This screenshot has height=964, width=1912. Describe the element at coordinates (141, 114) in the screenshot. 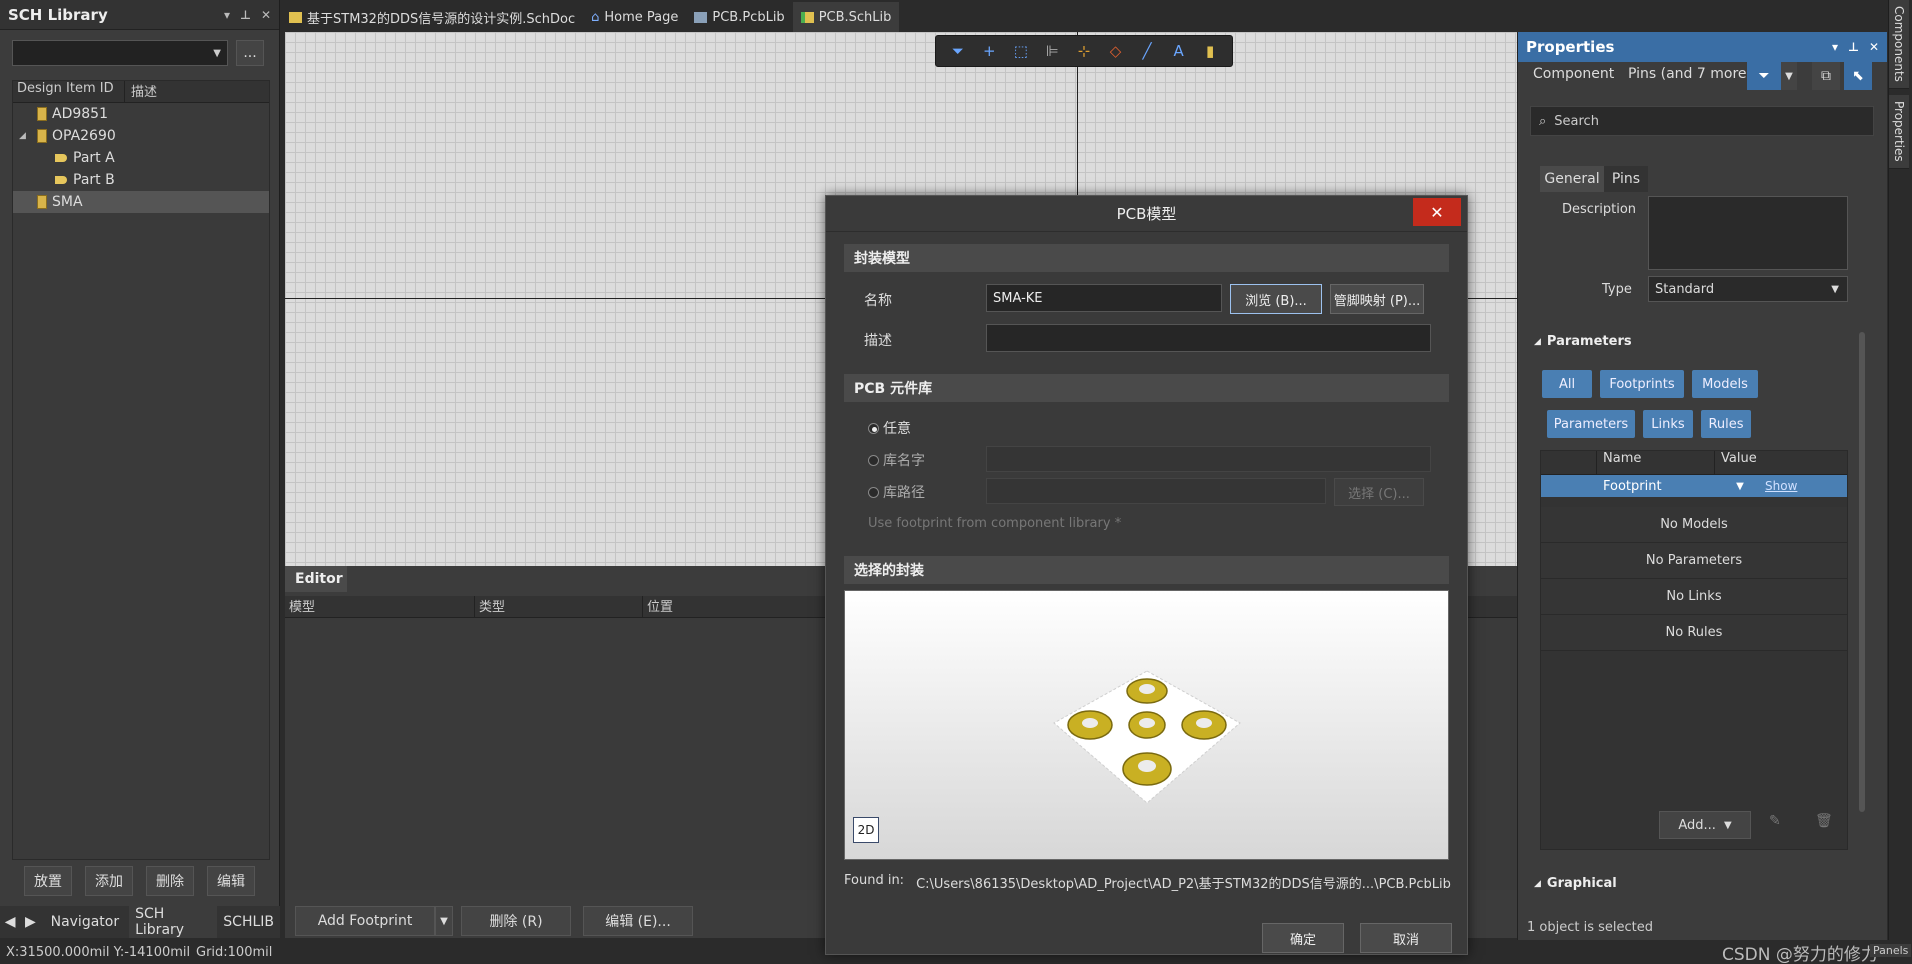

I see `tree-item-ad9851: AD9851` at that location.